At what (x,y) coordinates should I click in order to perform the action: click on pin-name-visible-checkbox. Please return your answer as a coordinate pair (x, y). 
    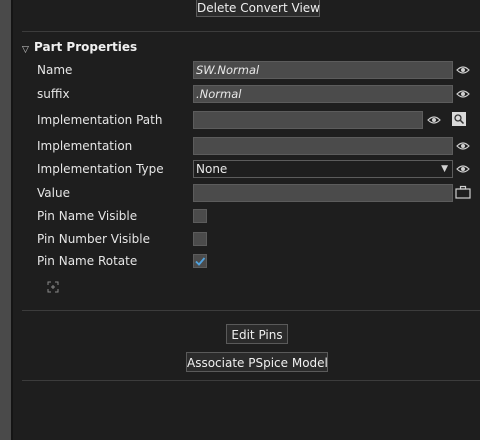
    Looking at the image, I should click on (200, 216).